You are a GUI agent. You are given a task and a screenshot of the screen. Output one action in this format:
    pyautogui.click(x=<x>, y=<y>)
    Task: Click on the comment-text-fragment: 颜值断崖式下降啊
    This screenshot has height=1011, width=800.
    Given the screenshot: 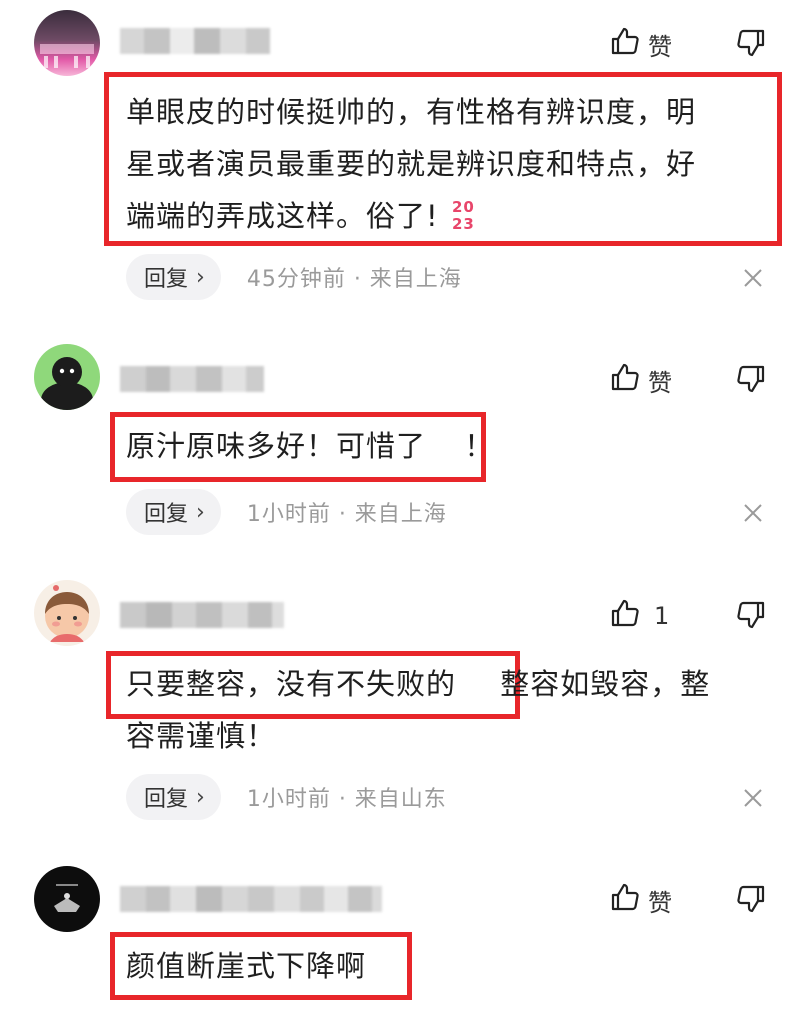 What is the action you would take?
    pyautogui.click(x=246, y=966)
    